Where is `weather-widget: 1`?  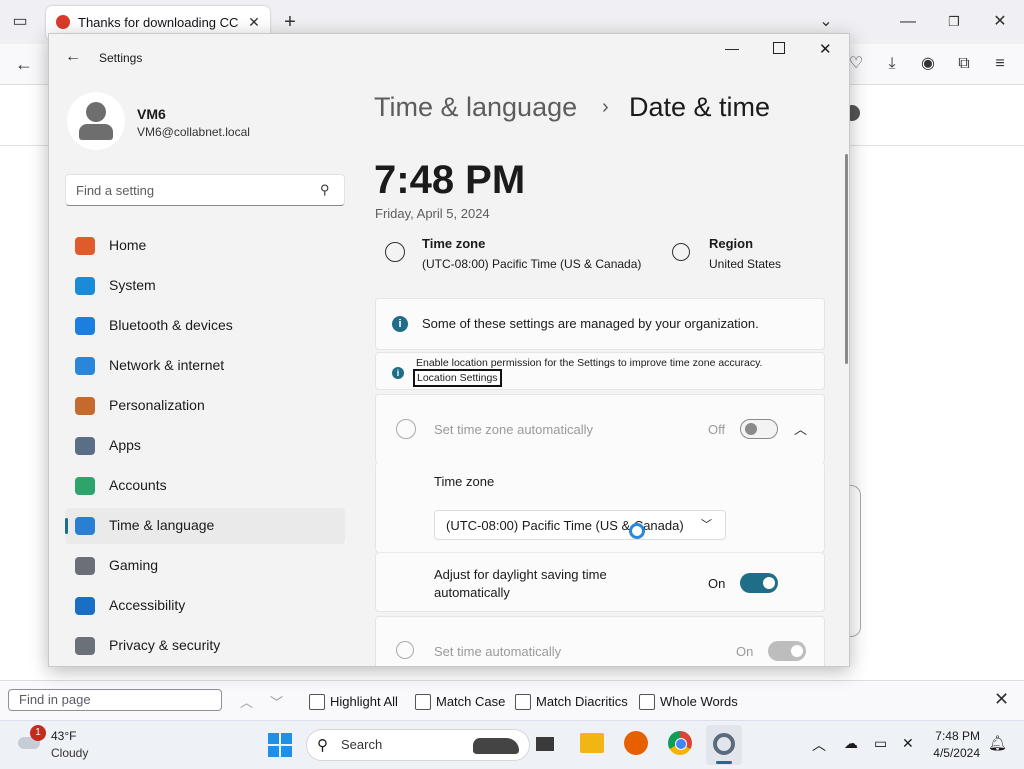 weather-widget: 1 is located at coordinates (30, 739).